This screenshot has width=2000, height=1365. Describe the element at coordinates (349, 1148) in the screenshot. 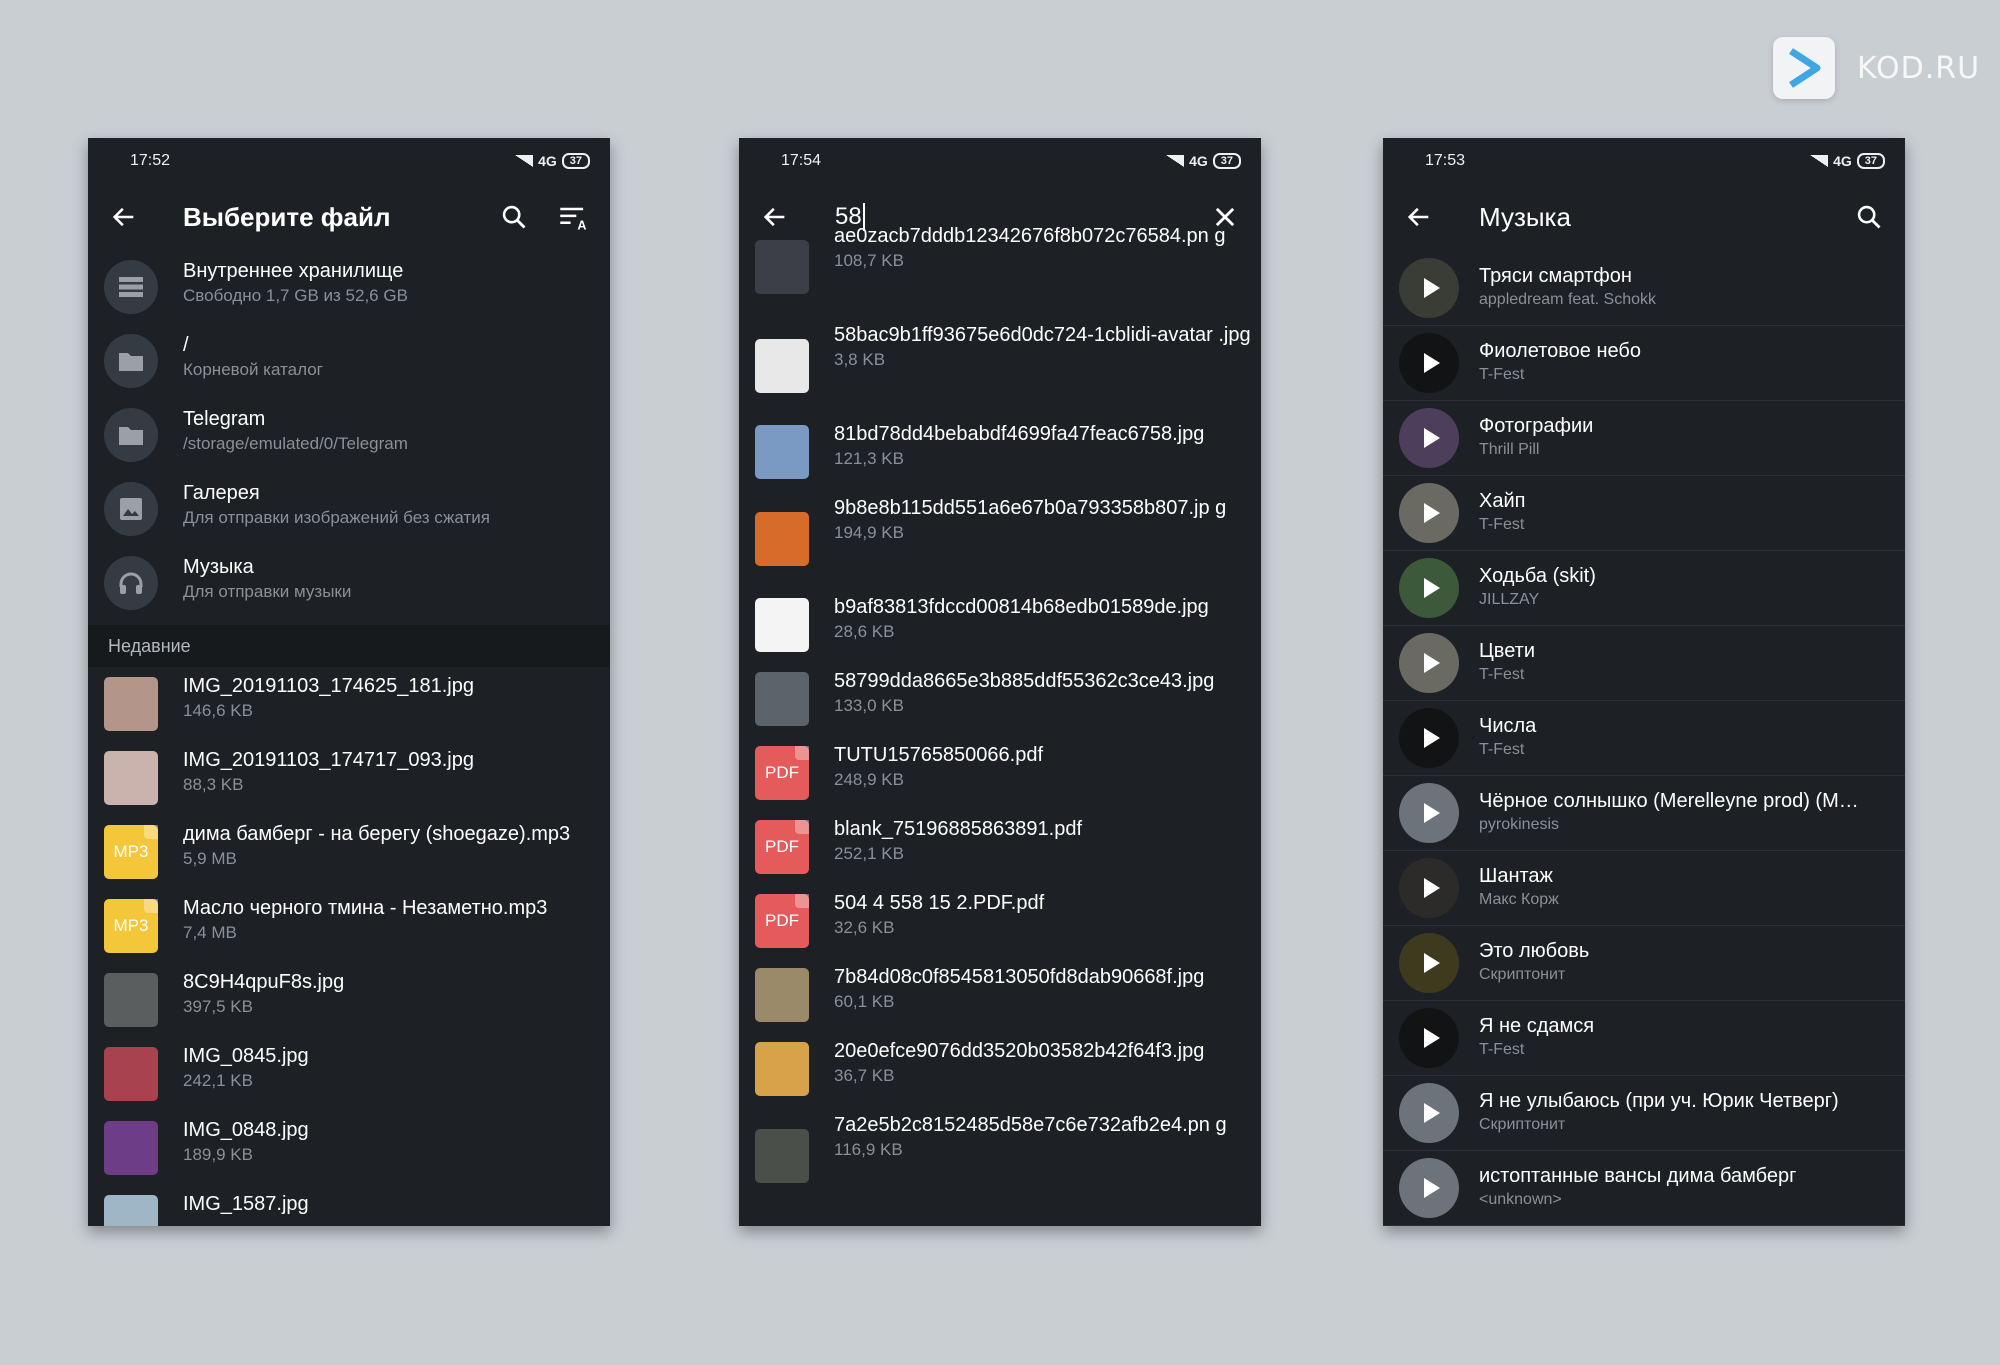

I see `file-row: IMG_0848.jpg 189,9 KB` at that location.